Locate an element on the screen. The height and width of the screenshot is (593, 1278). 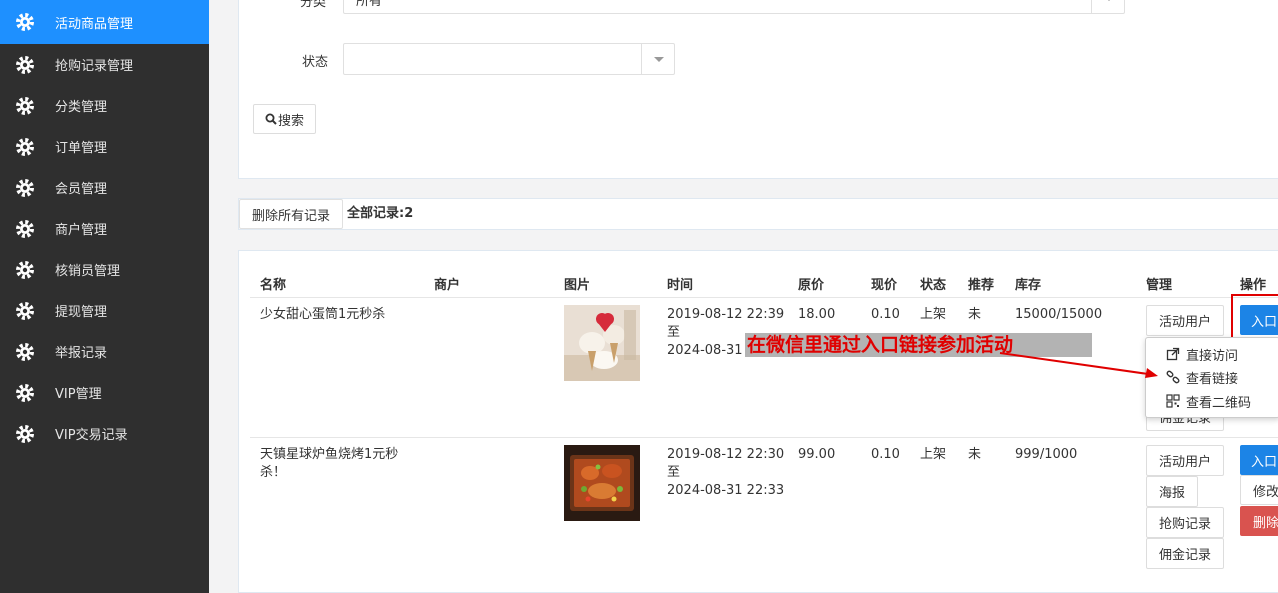
dropdown-item-direct-visit: 直接访问 is located at coordinates (1212, 354).